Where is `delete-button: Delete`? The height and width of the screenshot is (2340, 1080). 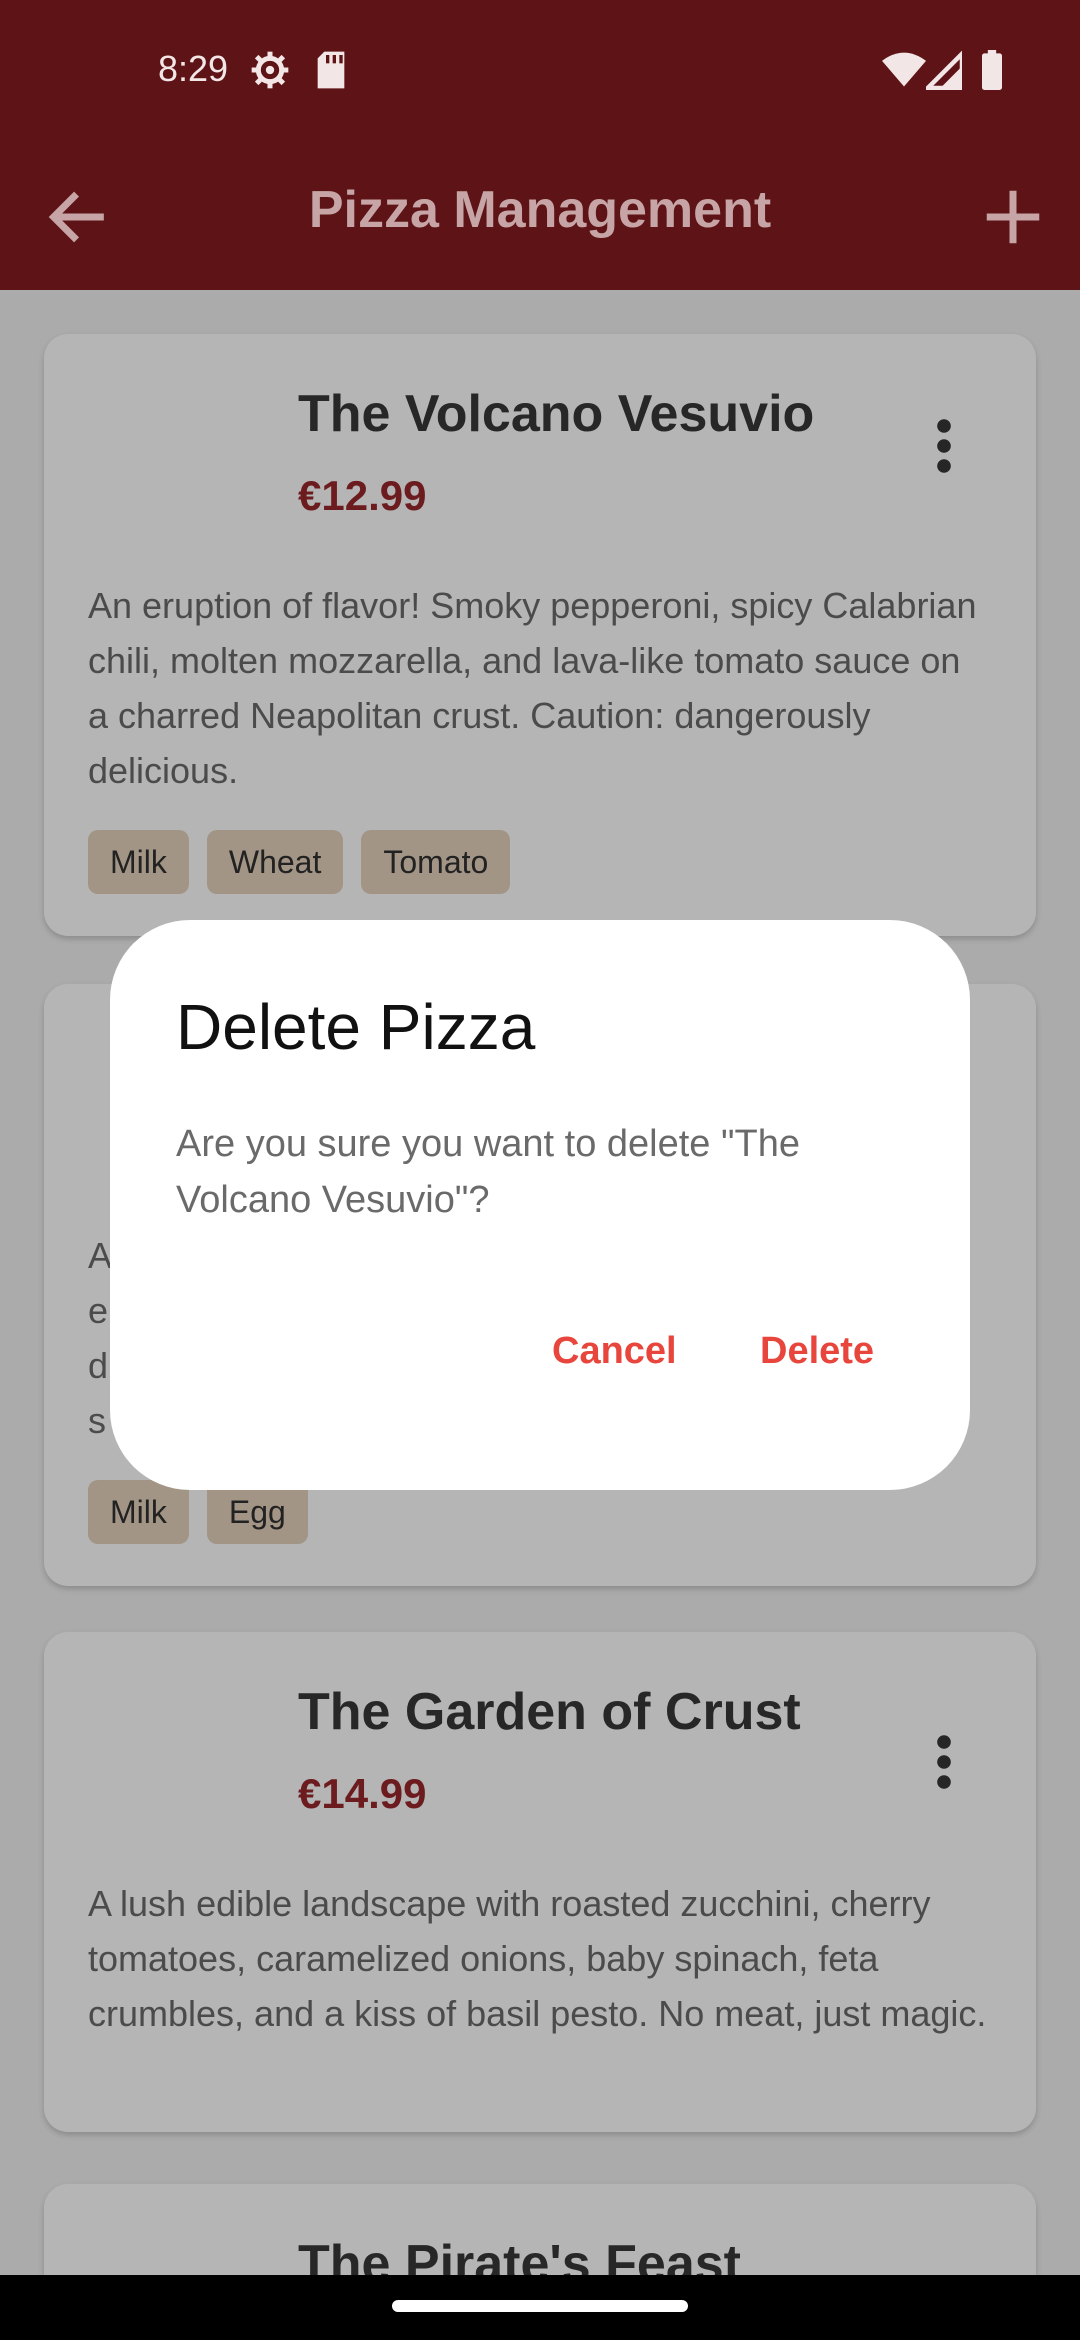 delete-button: Delete is located at coordinates (817, 1351).